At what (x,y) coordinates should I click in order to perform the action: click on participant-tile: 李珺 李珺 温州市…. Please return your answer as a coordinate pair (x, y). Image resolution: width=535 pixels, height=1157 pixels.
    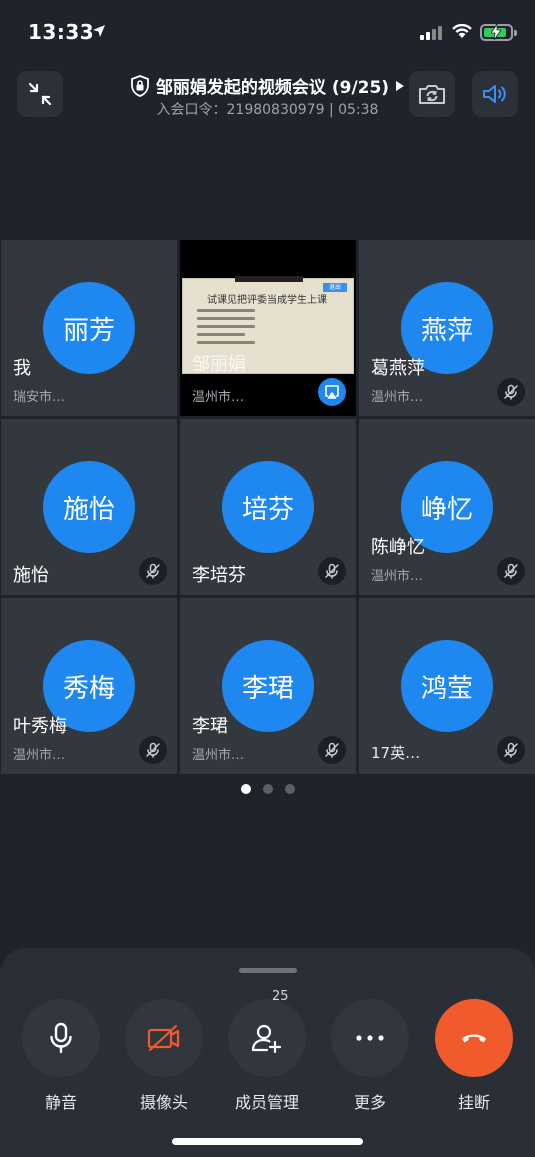
    Looking at the image, I should click on (268, 686).